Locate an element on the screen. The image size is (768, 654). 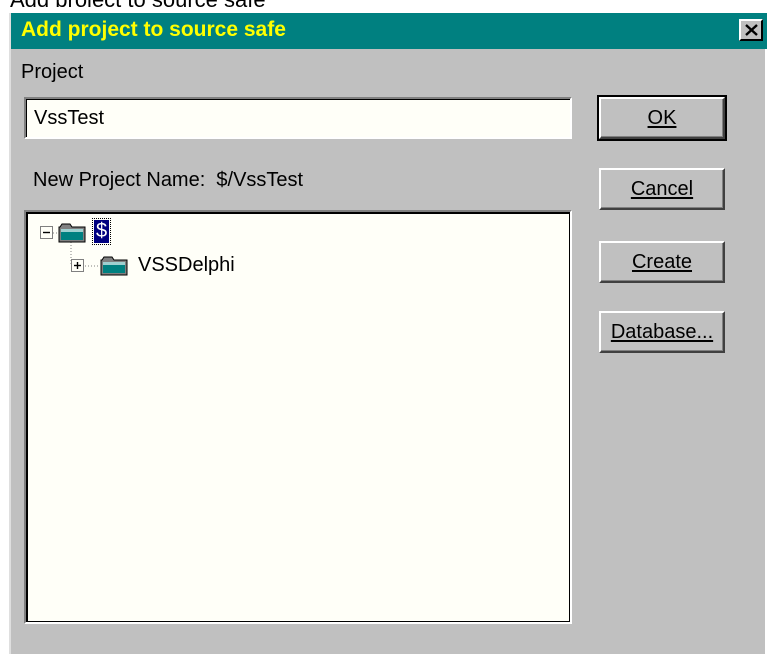
title-bar: Add project to source safe is located at coordinates (389, 31).